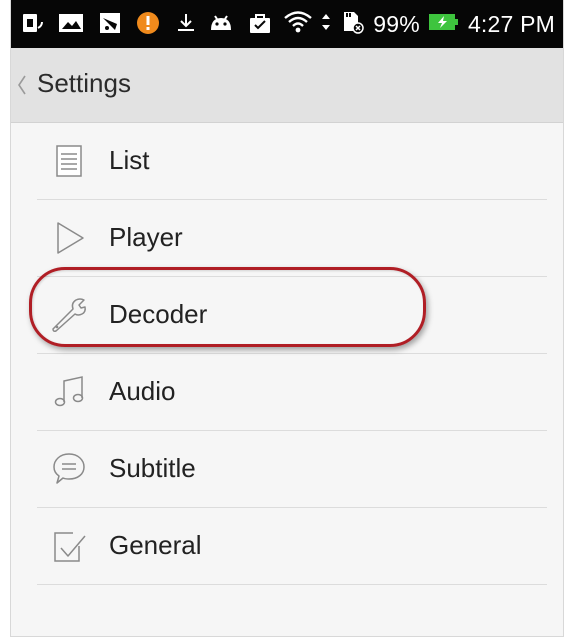  I want to click on checkbox-icon, so click(69, 546).